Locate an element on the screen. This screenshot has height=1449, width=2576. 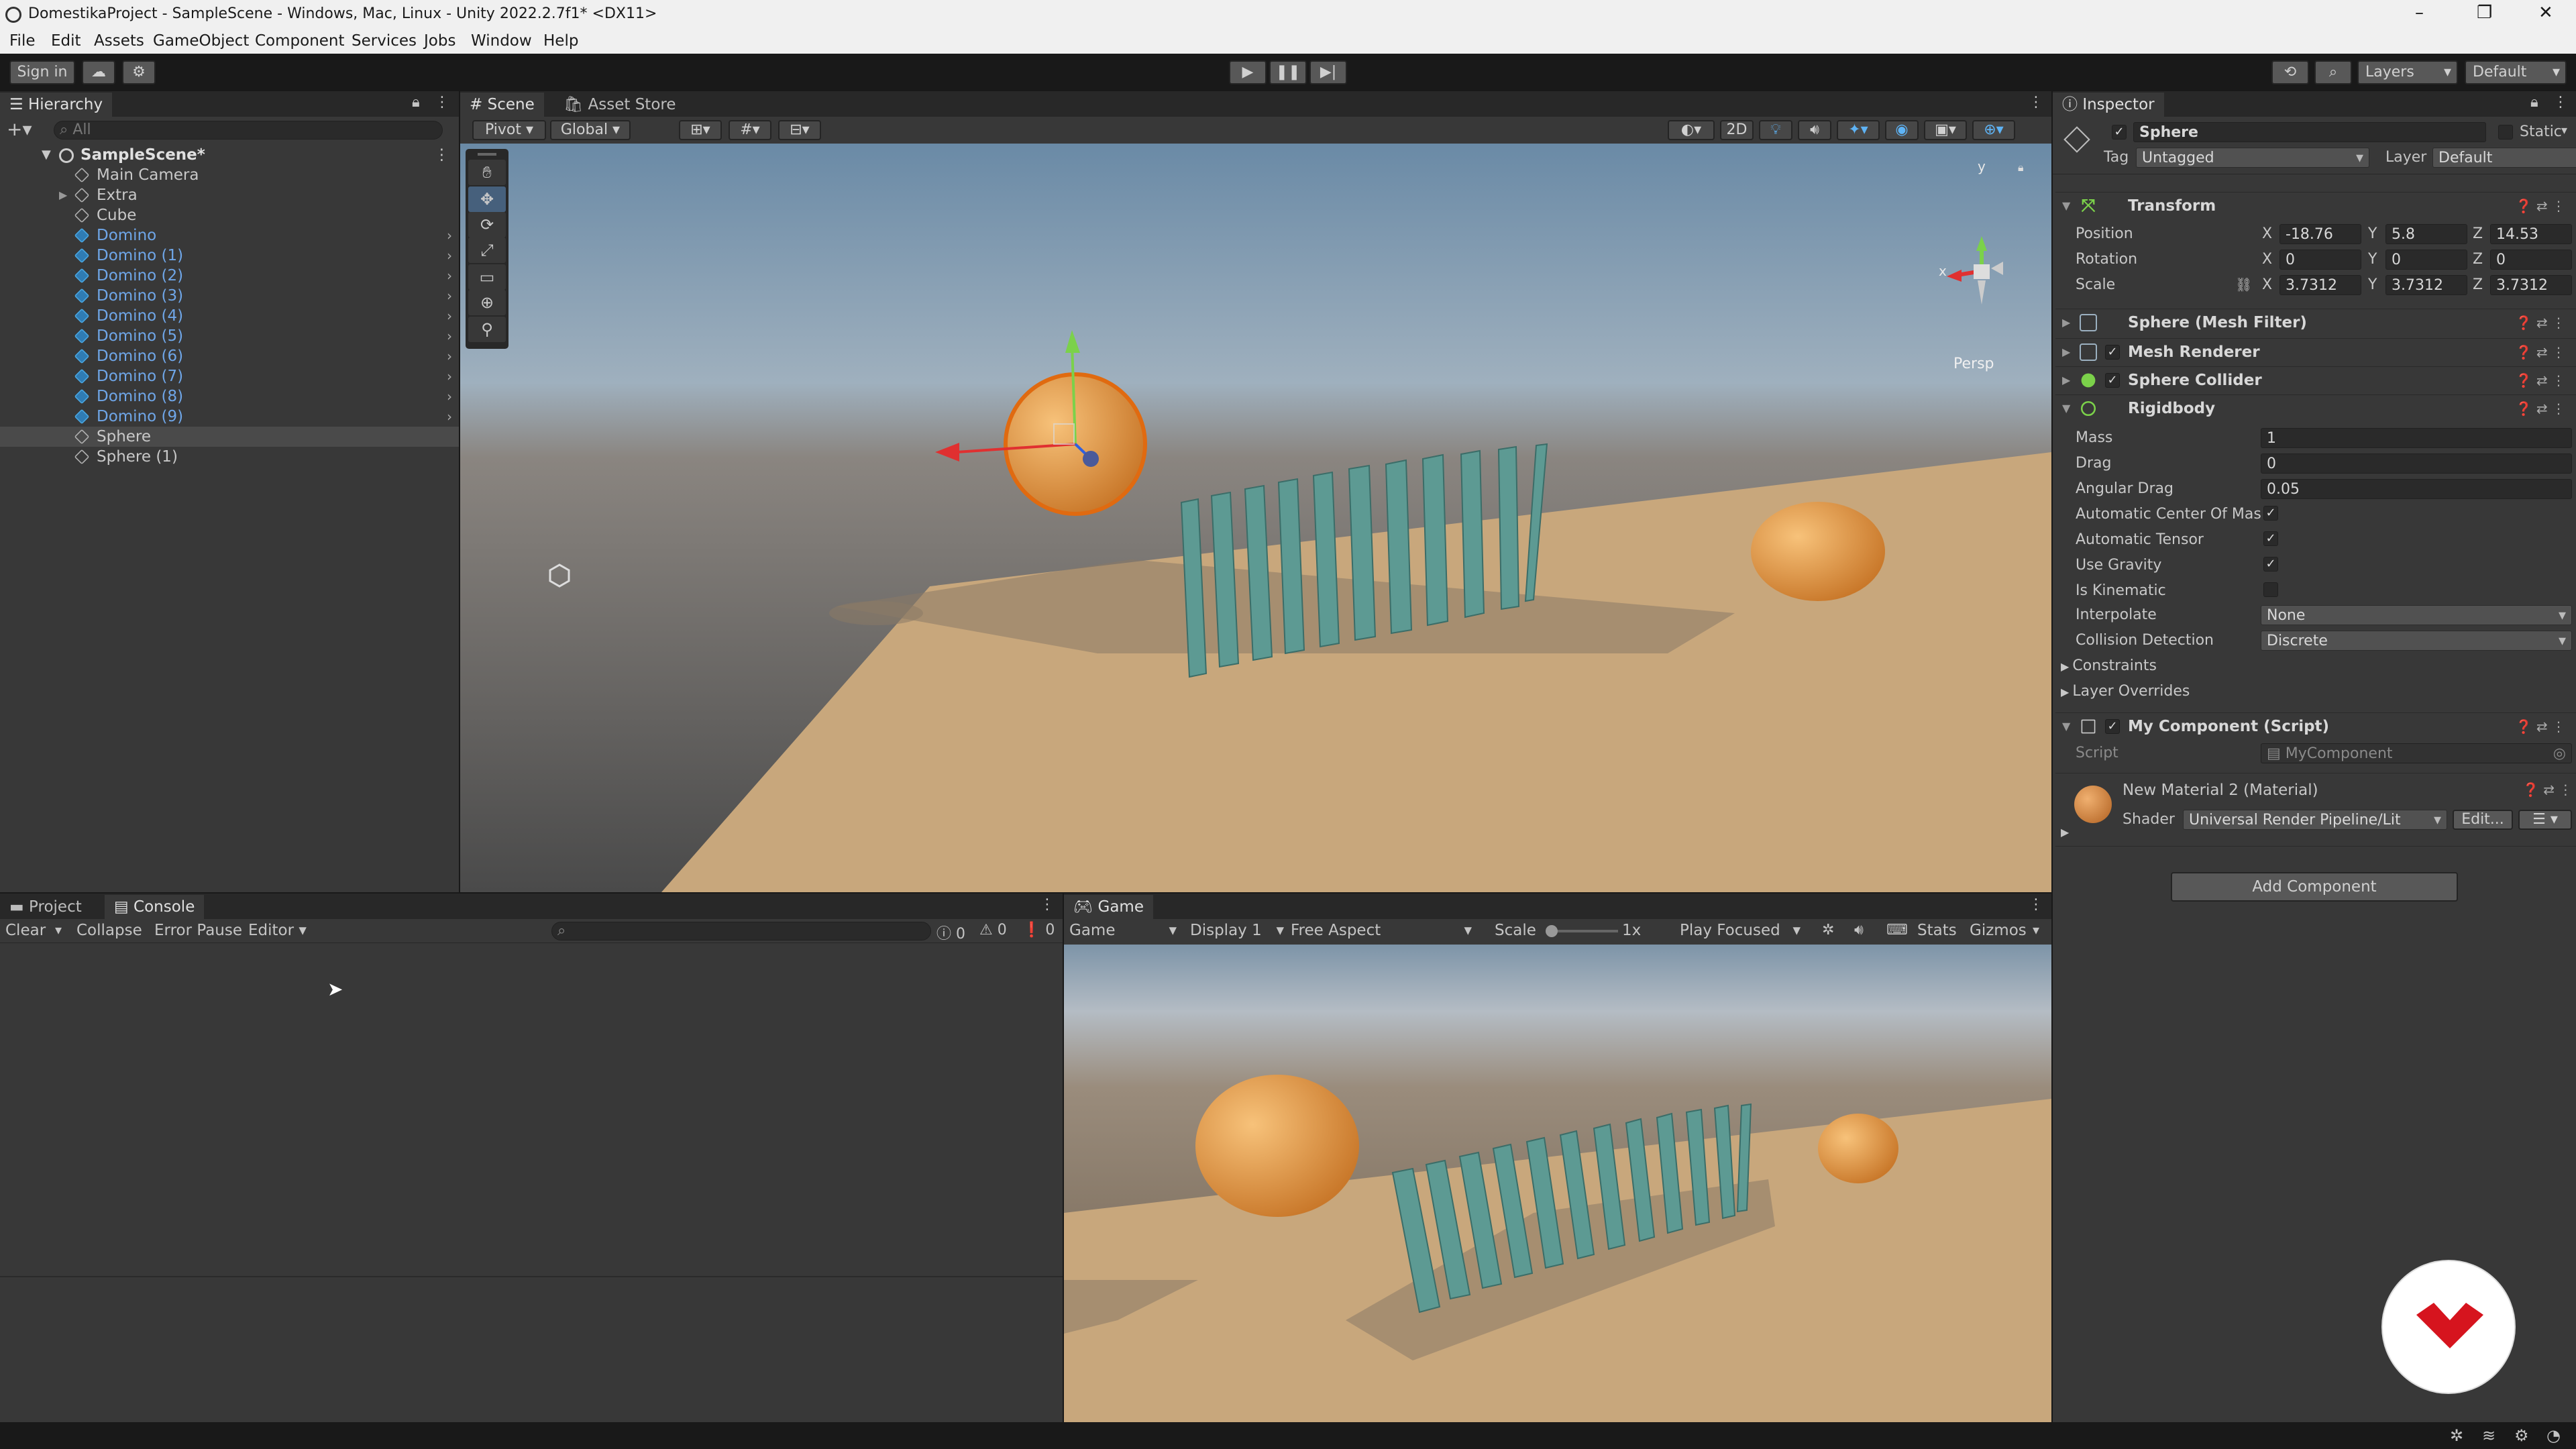
layout-dropdown: Default ▾ is located at coordinates (2516, 72).